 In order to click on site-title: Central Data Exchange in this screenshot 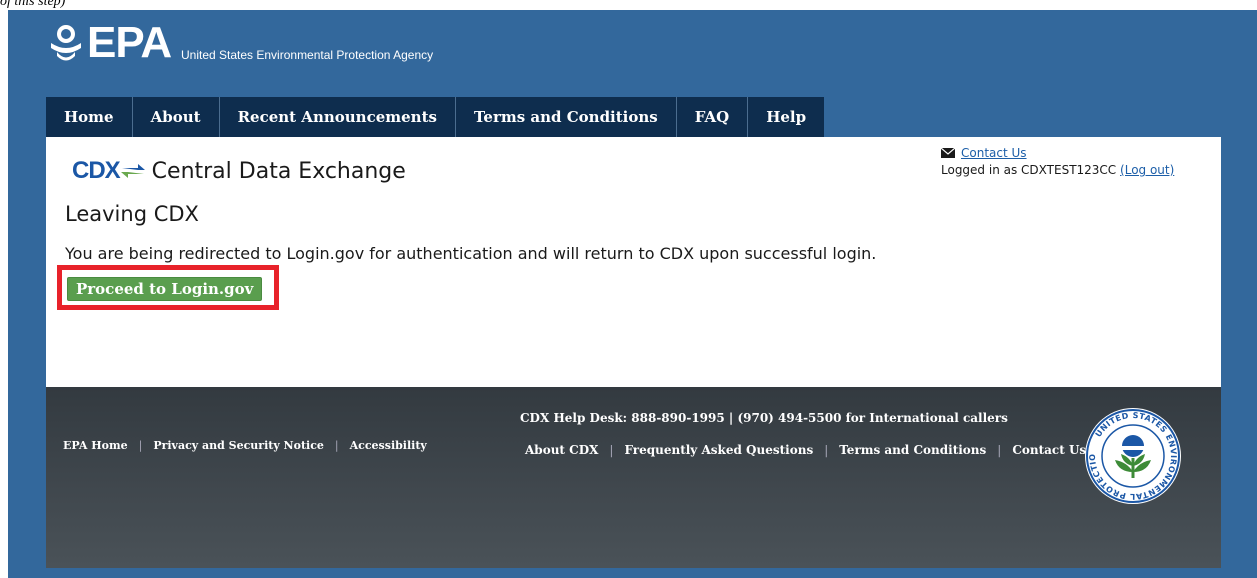, I will do `click(278, 171)`.